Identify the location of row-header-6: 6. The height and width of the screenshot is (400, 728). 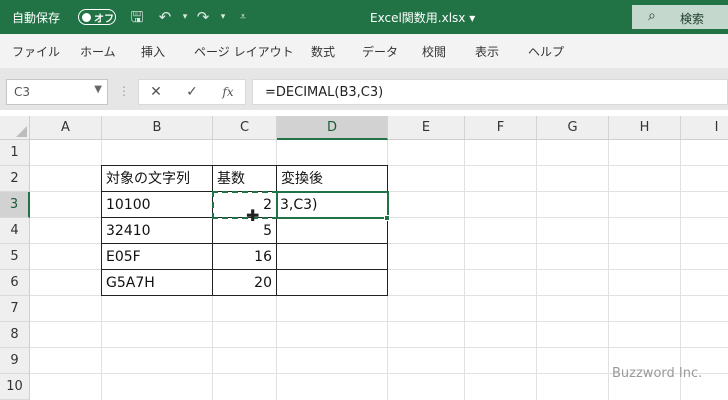
(15, 283).